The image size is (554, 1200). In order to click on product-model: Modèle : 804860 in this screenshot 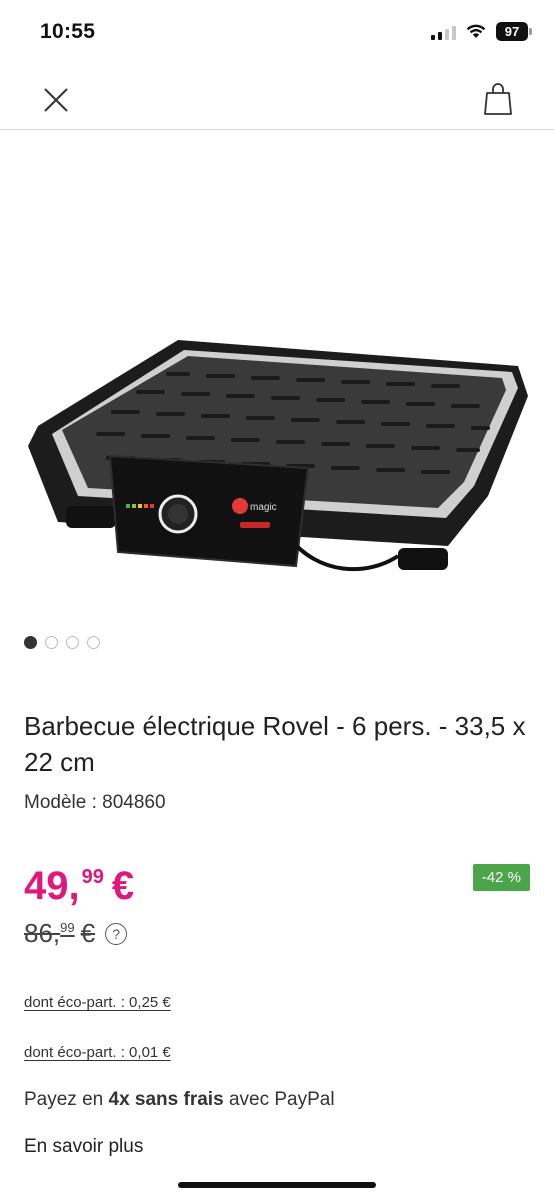, I will do `click(95, 803)`.